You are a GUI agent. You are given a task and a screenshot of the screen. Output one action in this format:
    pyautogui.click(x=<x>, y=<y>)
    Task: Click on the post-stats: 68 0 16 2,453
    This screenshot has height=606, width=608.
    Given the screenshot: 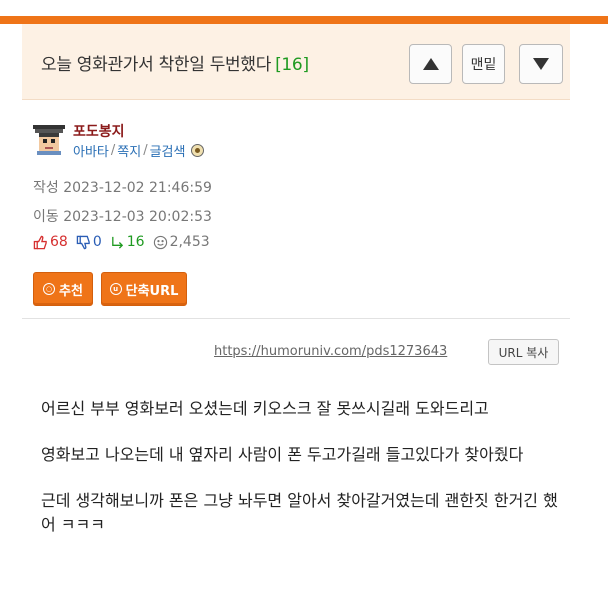 What is the action you would take?
    pyautogui.click(x=125, y=242)
    